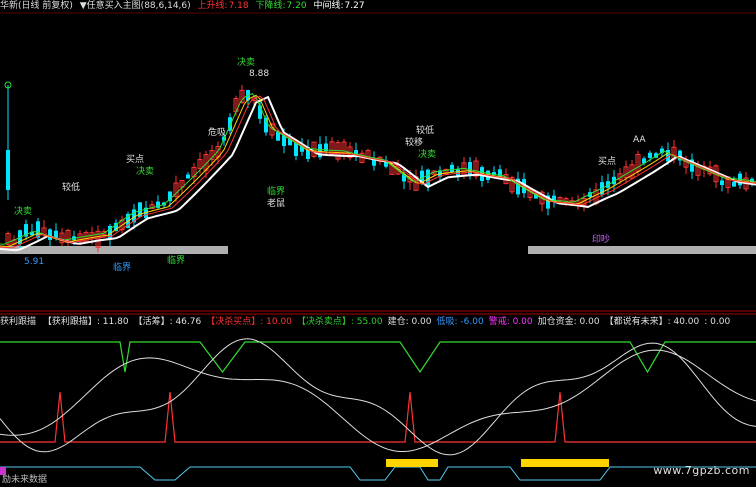  Describe the element at coordinates (122, 268) in the screenshot. I see `annotation-critical-3: 临界` at that location.